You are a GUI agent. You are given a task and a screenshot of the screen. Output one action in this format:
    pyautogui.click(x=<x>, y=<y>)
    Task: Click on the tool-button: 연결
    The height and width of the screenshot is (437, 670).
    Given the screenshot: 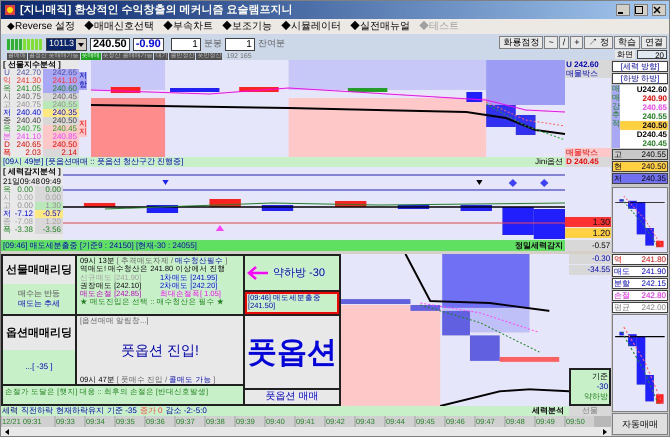 What is the action you would take?
    pyautogui.click(x=654, y=42)
    